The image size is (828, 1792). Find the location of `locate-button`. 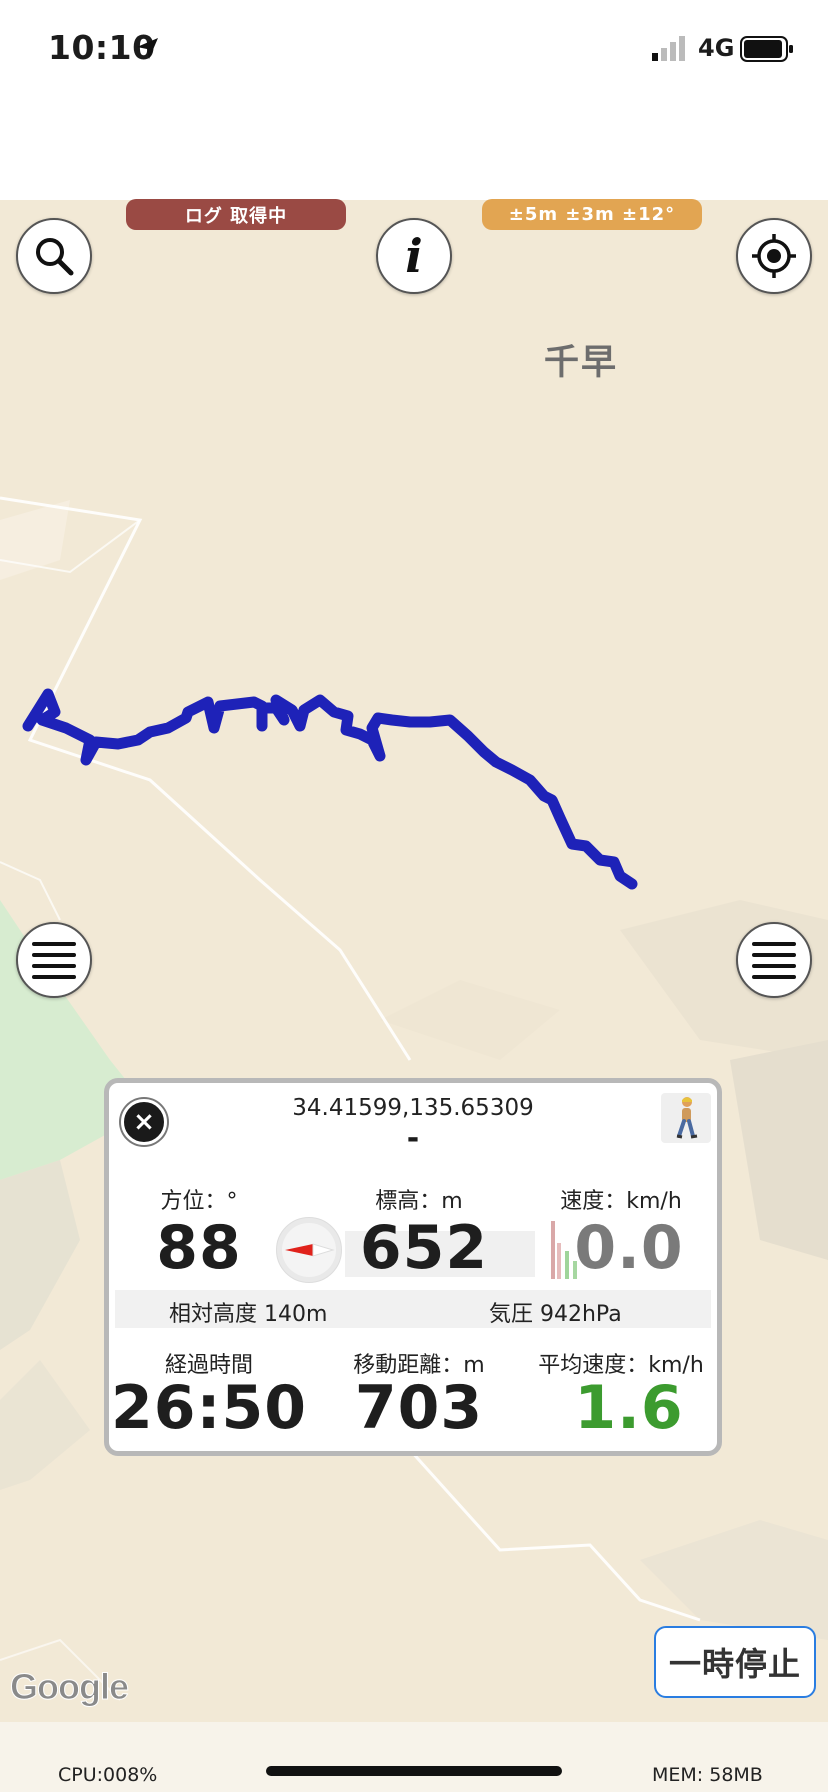

locate-button is located at coordinates (774, 256).